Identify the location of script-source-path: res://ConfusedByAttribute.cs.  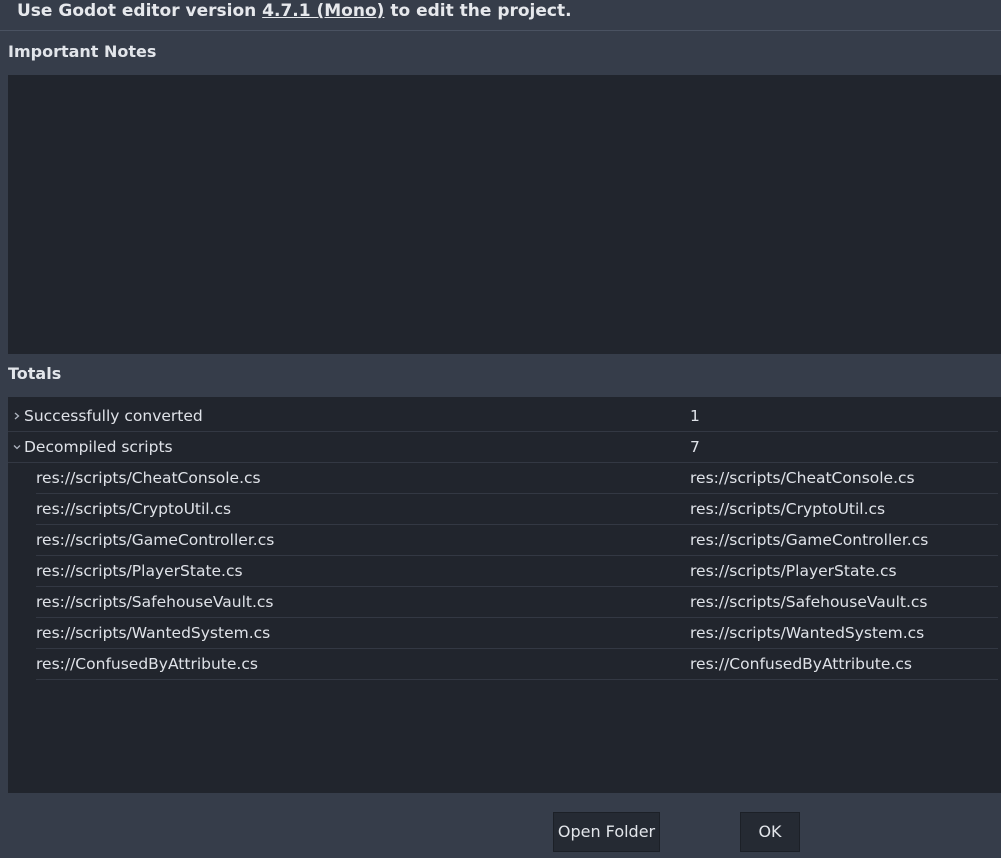
(147, 664).